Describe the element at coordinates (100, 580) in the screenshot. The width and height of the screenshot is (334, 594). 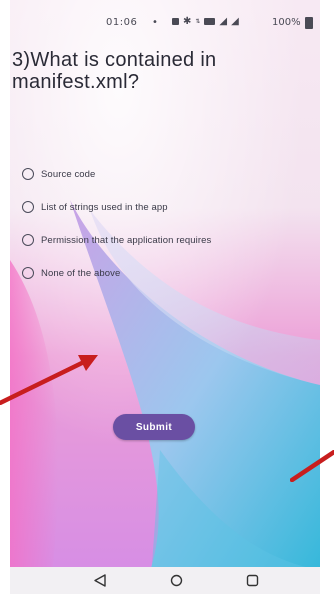
I see `back-triangle-icon` at that location.